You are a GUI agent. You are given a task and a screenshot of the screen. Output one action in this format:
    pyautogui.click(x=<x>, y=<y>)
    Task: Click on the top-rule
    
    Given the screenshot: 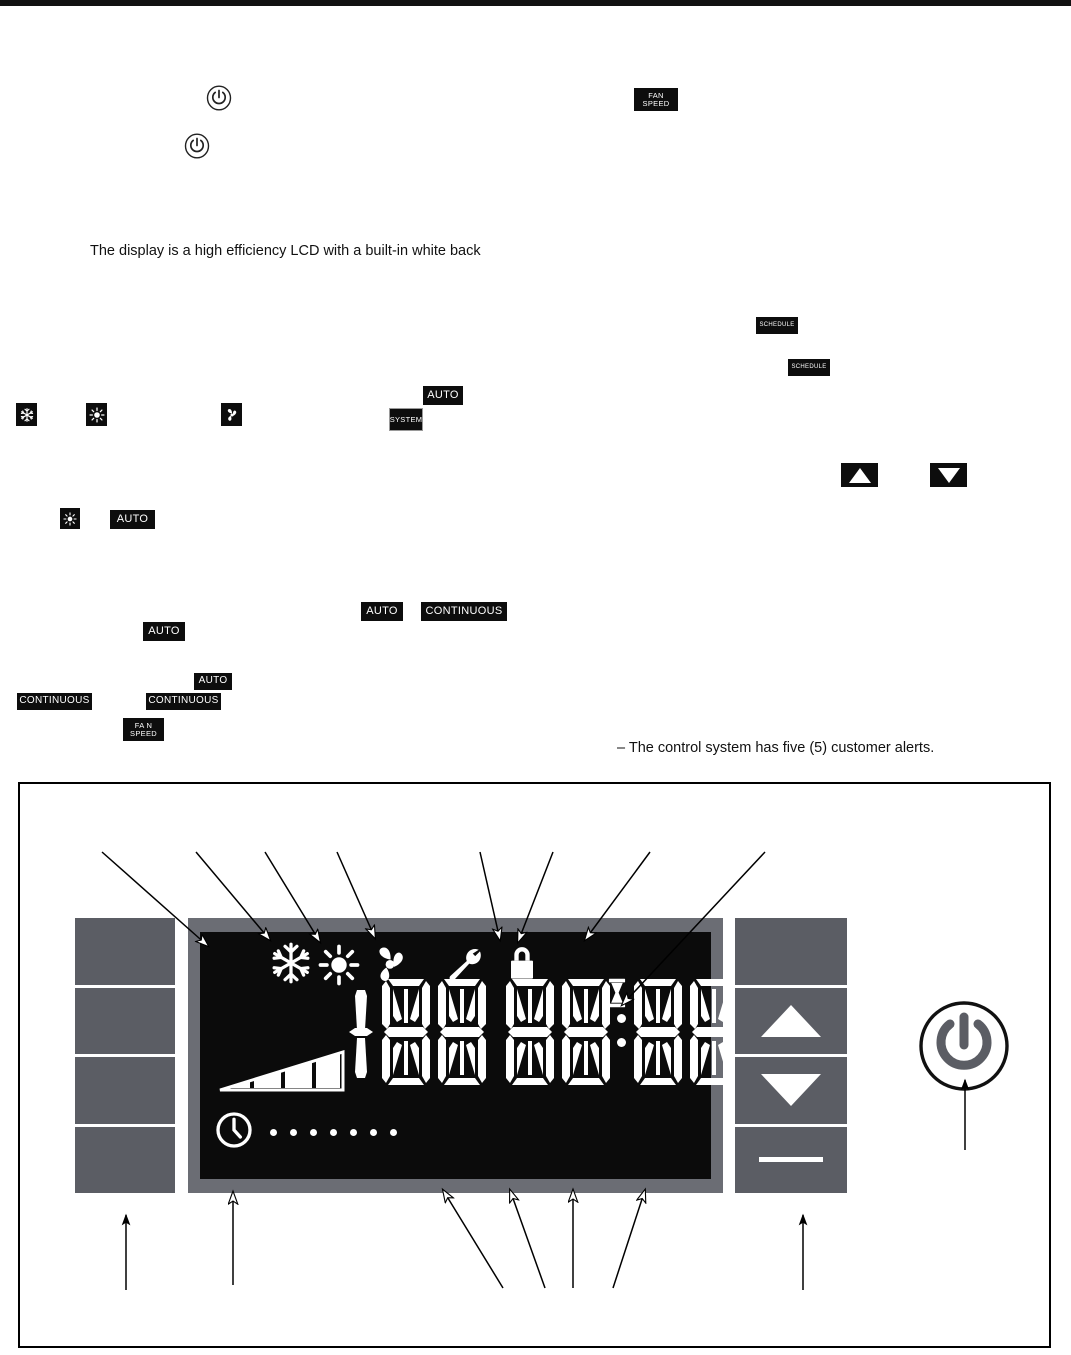 What is the action you would take?
    pyautogui.click(x=535, y=3)
    